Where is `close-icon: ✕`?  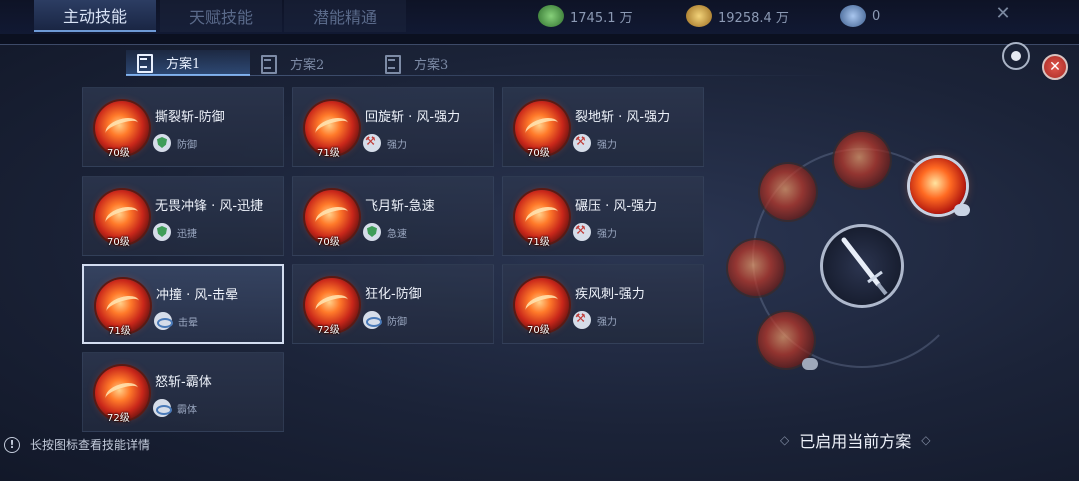
close-icon: ✕ is located at coordinates (1055, 67).